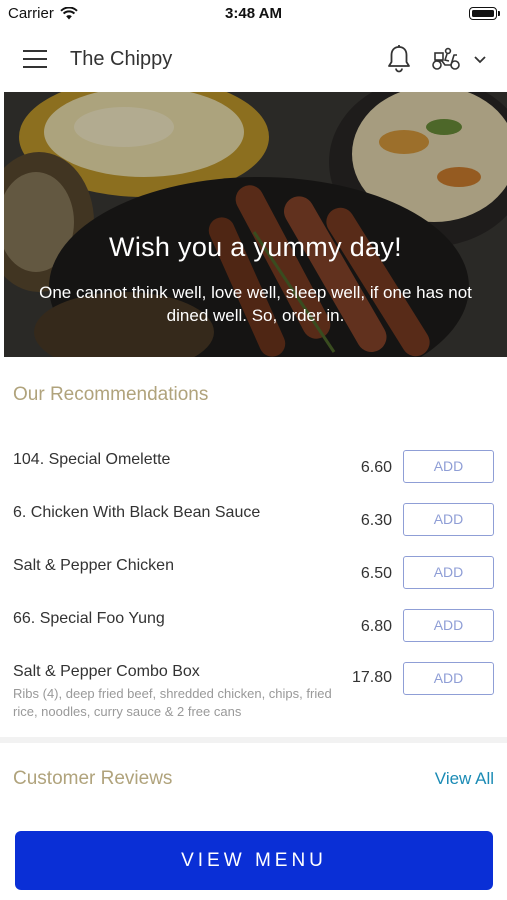 The image size is (507, 900). Describe the element at coordinates (480, 59) in the screenshot. I see `chevron-down-icon` at that location.